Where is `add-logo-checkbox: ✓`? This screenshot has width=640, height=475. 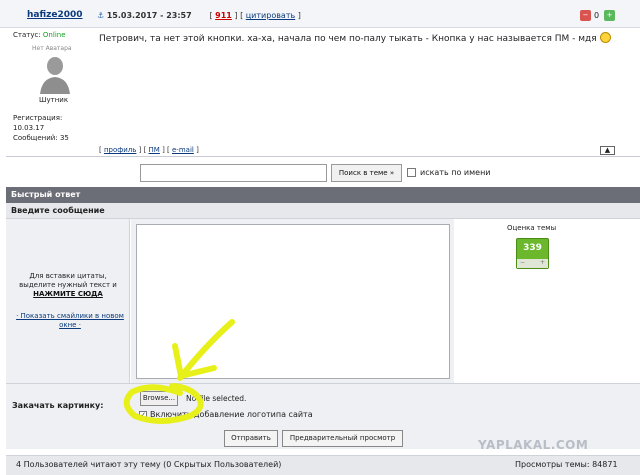 add-logo-checkbox: ✓ is located at coordinates (143, 415).